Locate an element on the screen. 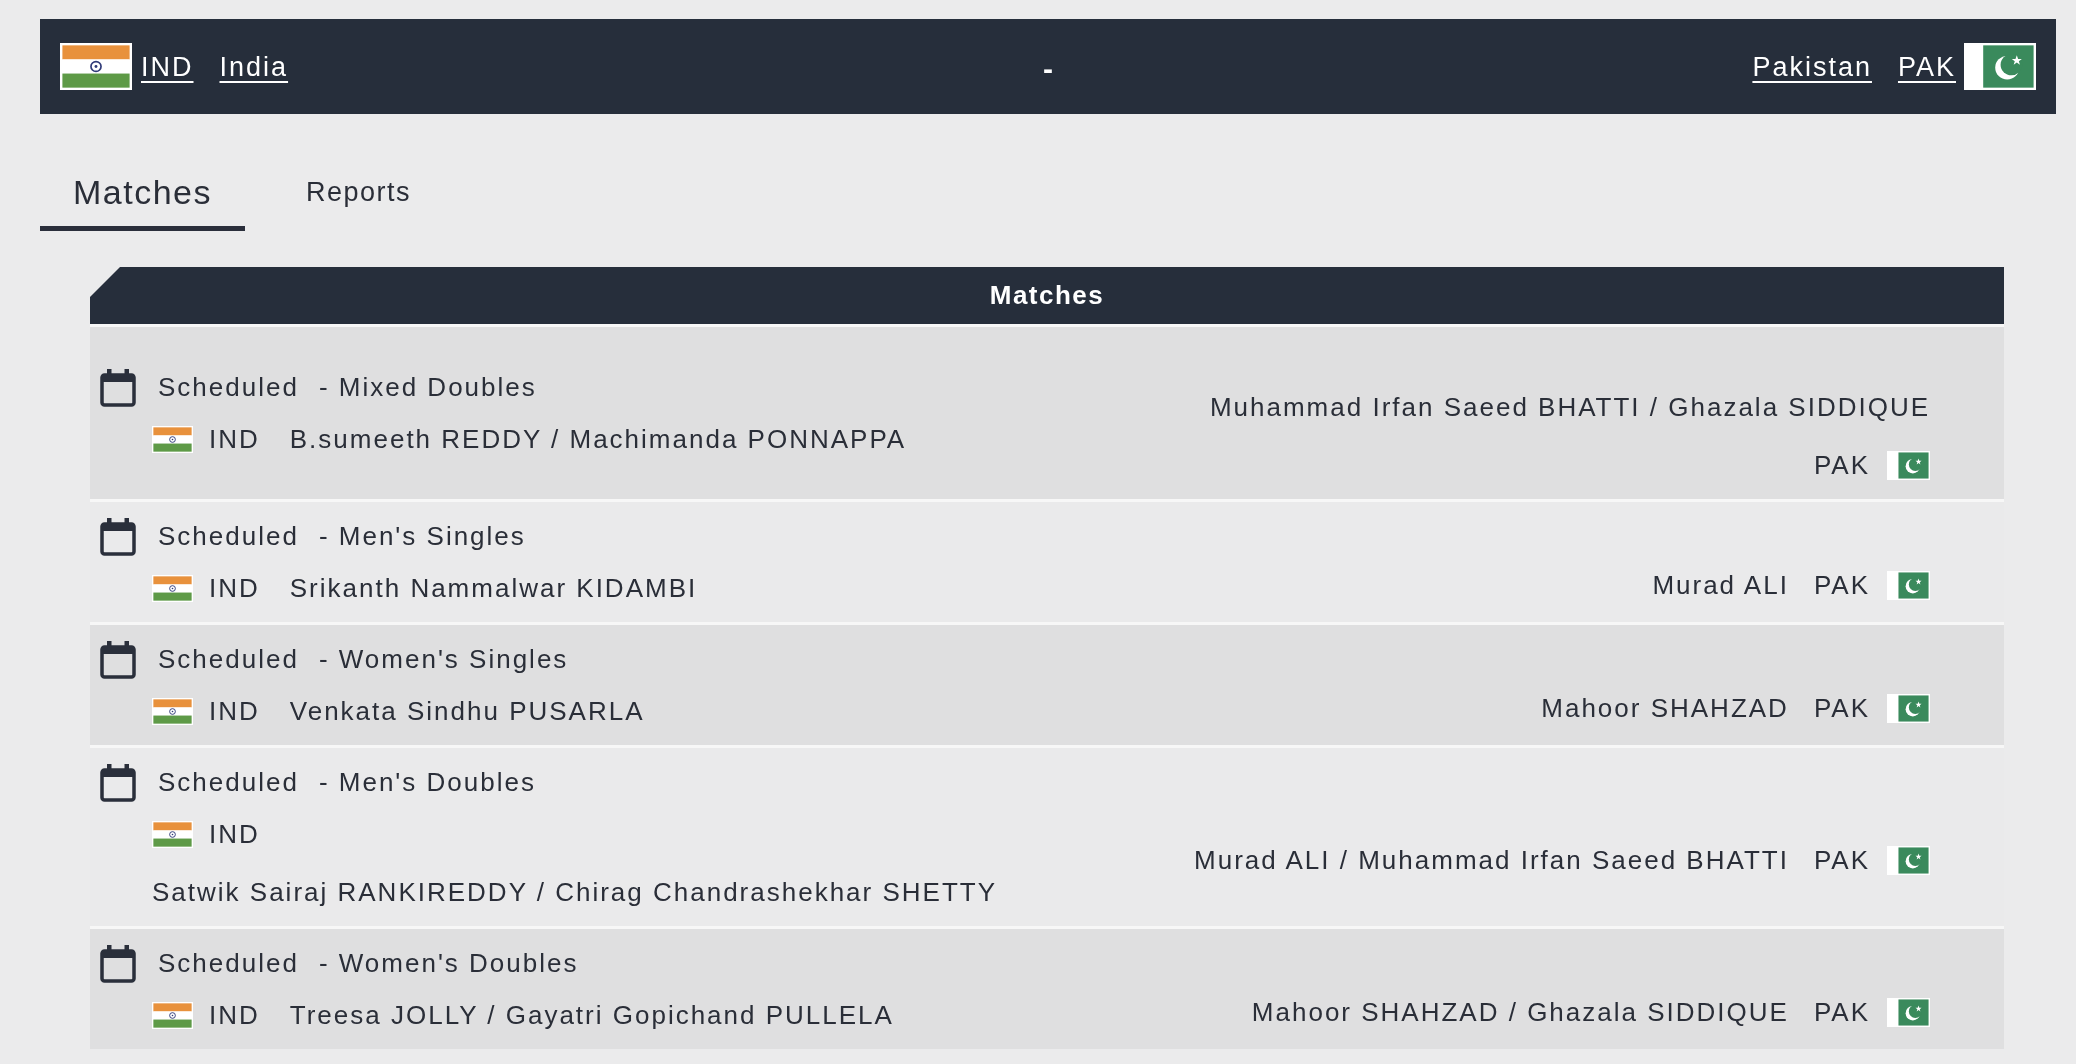 This screenshot has height=1064, width=2076. match-event: - Men's Singles is located at coordinates (422, 536).